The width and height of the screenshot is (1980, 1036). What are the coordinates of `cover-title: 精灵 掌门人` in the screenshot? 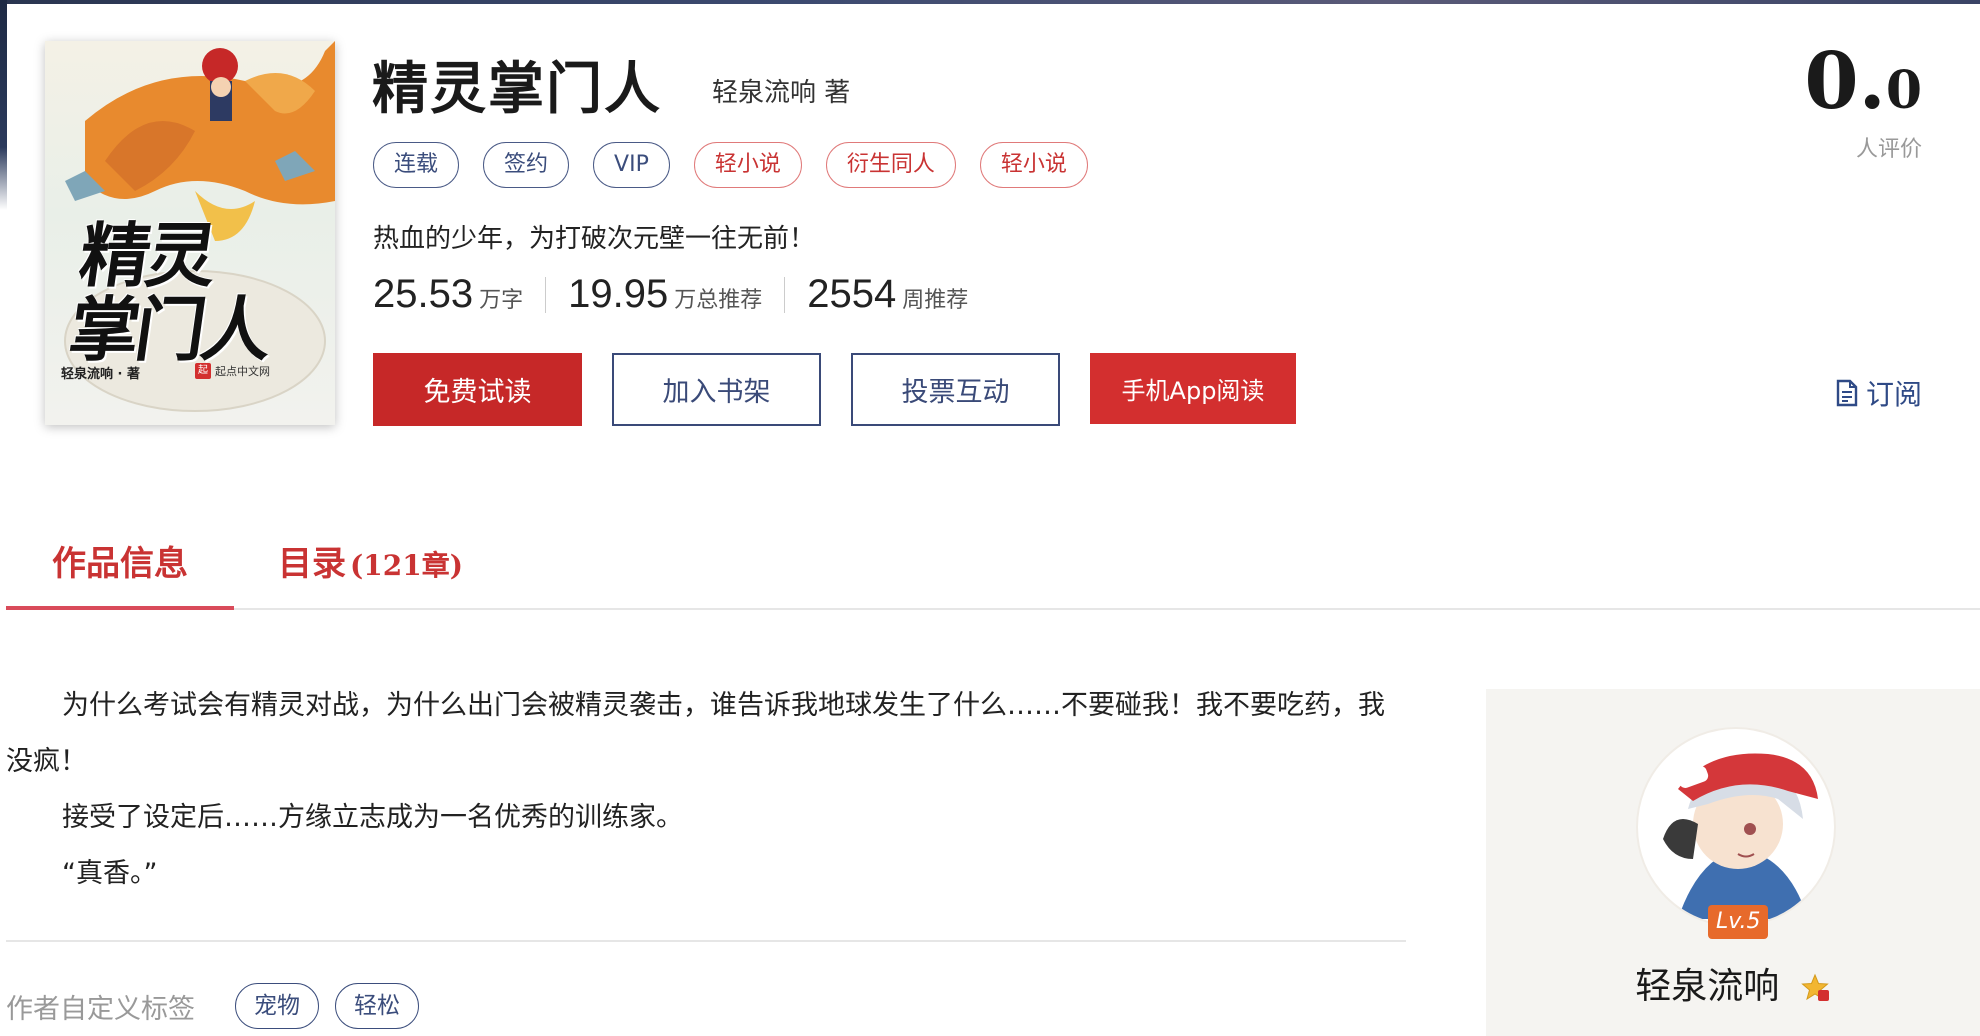 It's located at (195, 292).